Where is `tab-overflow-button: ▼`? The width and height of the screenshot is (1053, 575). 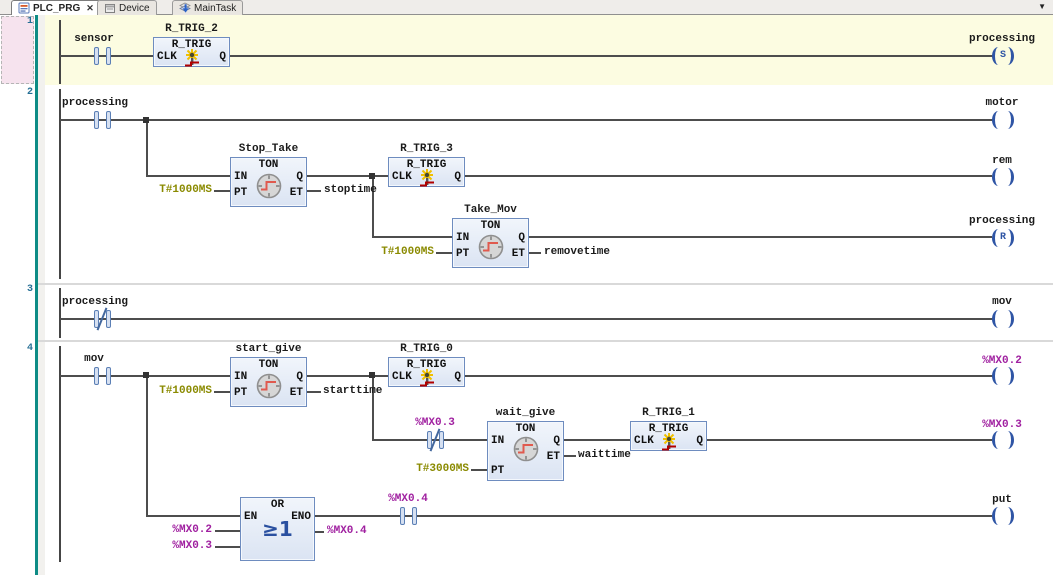
tab-overflow-button: ▼ is located at coordinates (1042, 6).